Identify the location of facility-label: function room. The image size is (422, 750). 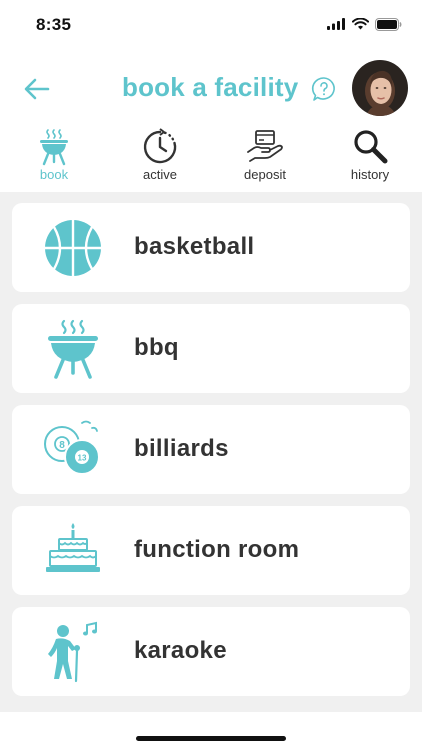
(217, 549).